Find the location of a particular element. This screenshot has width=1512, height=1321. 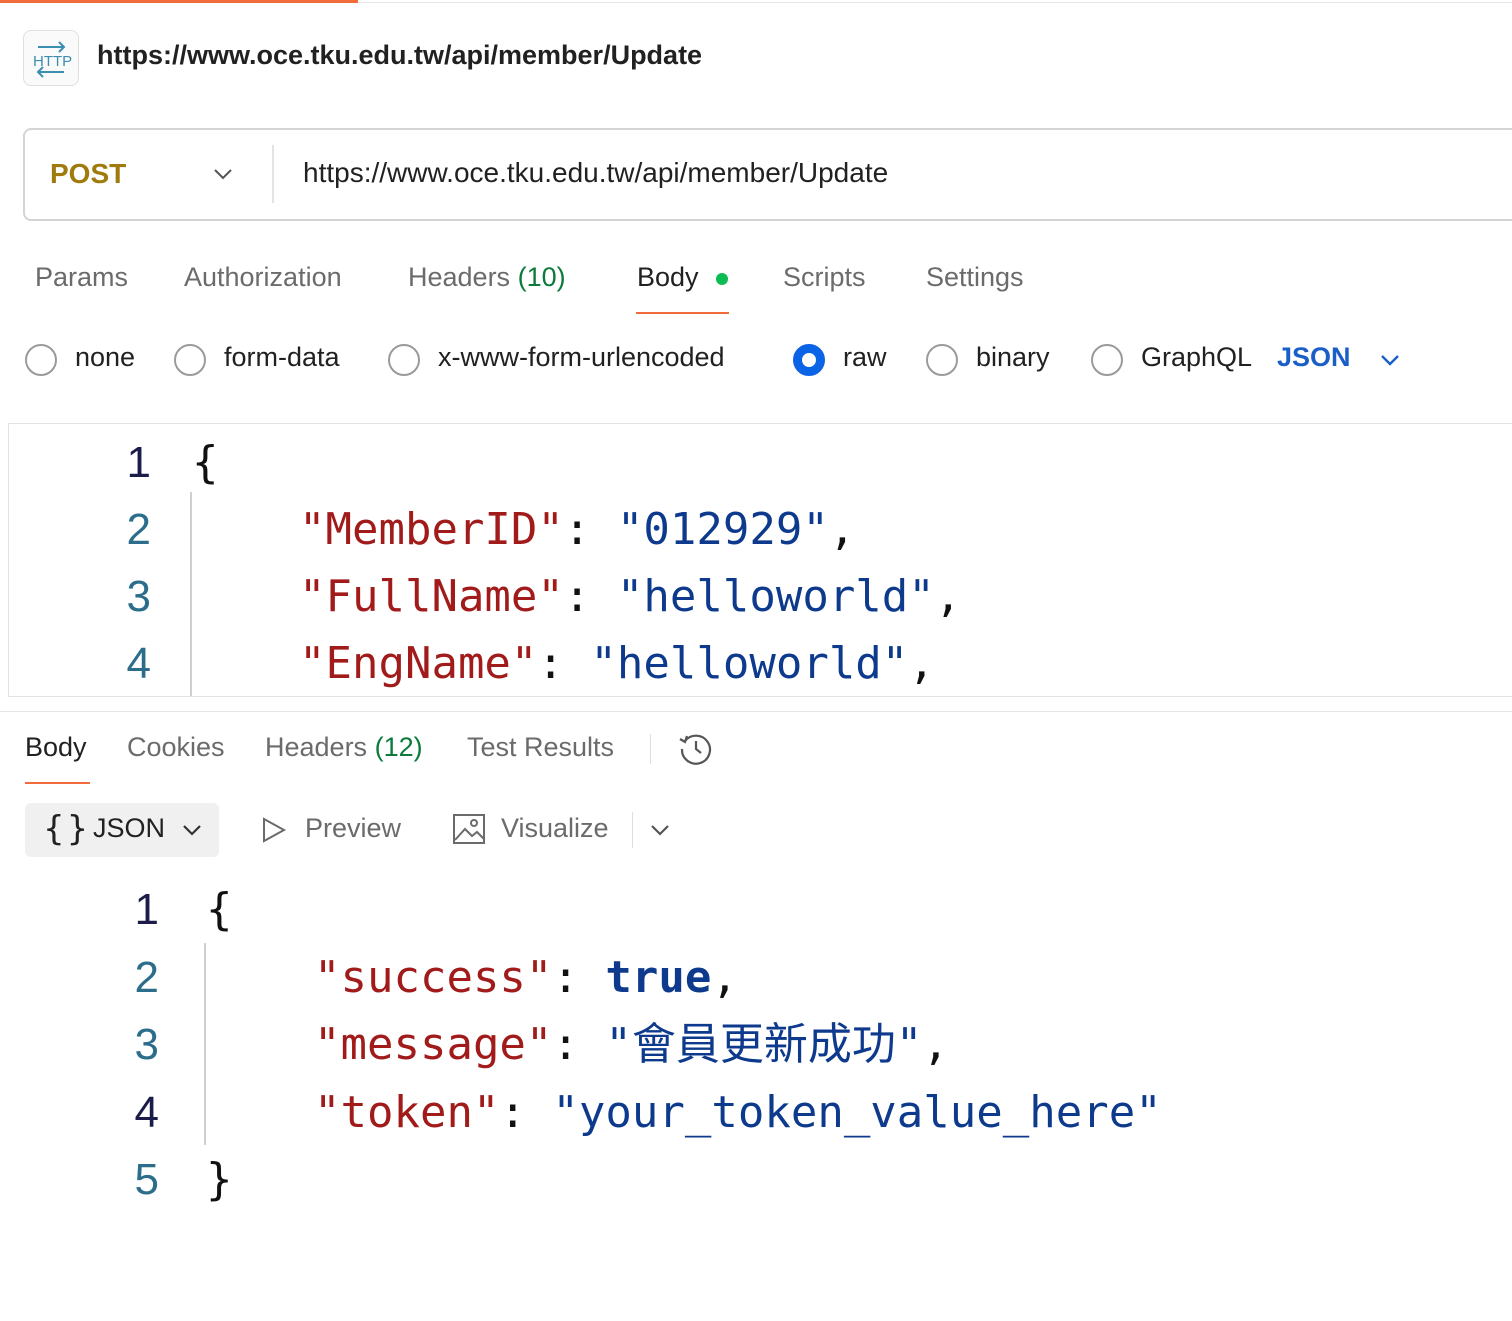

json-key: "EngName" is located at coordinates (418, 663).